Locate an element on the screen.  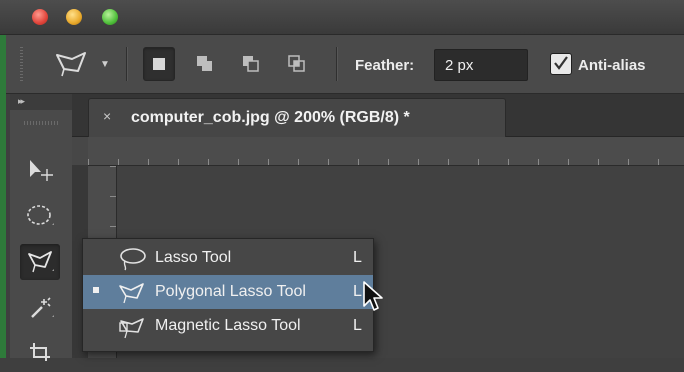
subtract-from-selection-button is located at coordinates (250, 63).